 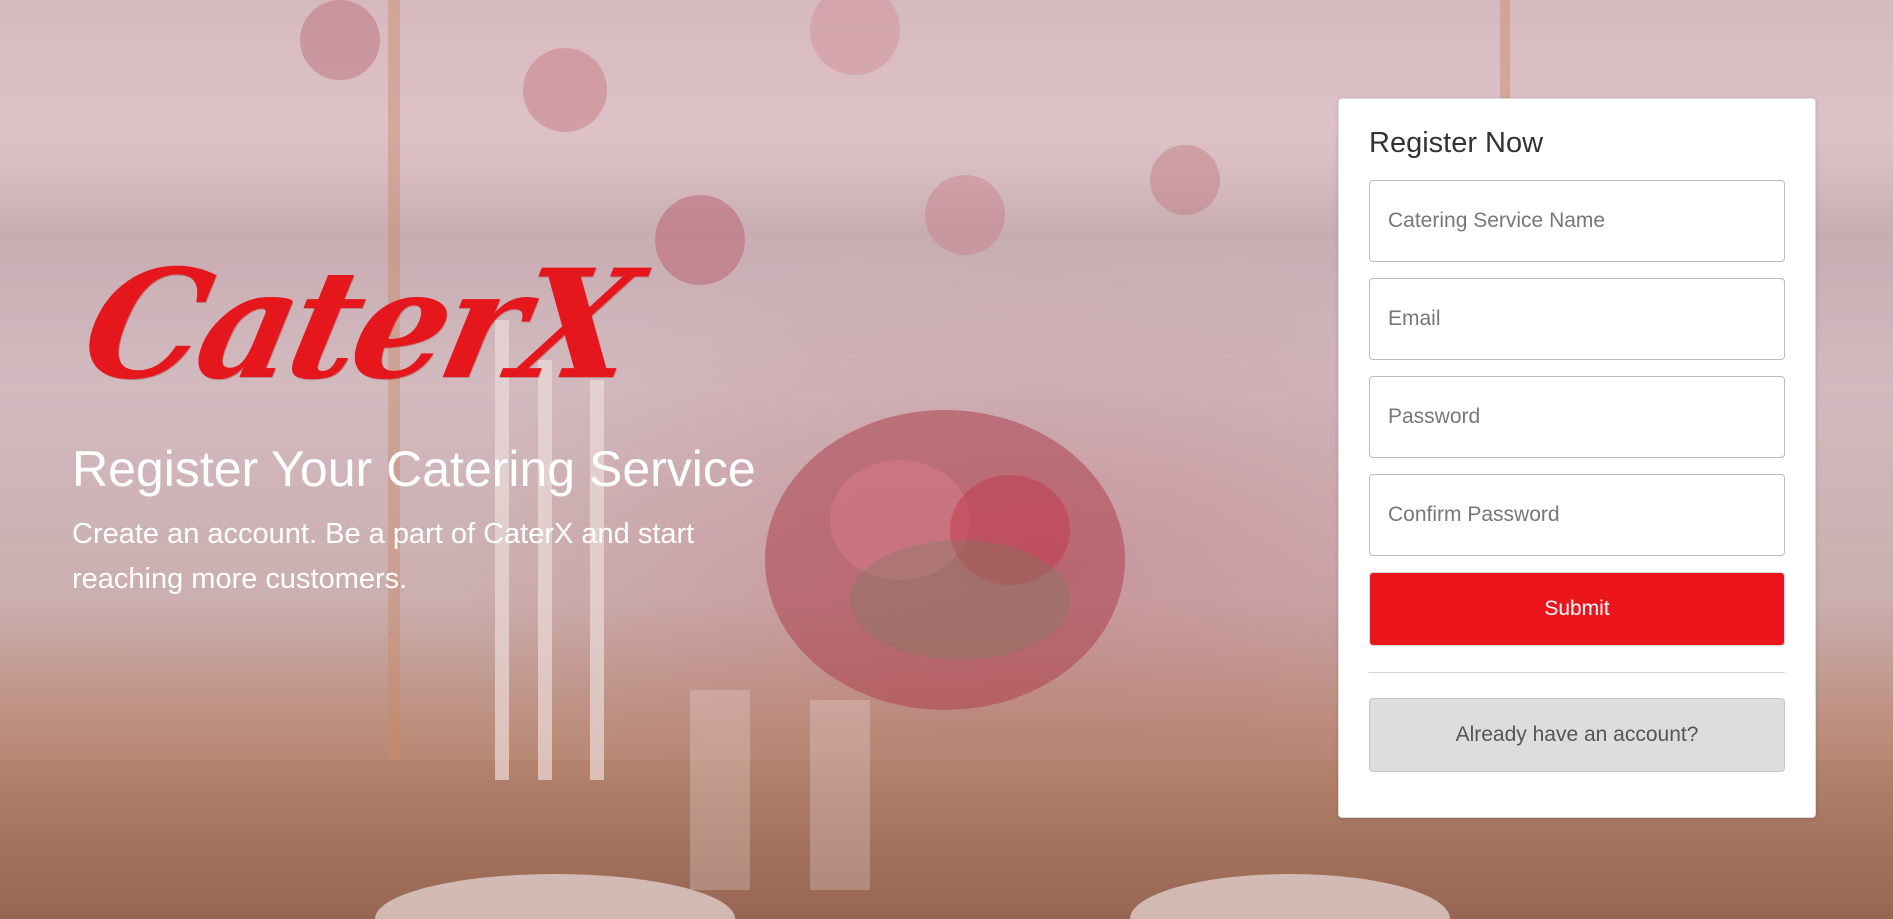 What do you see at coordinates (358, 325) in the screenshot?
I see `caterx-logo: CaterX` at bounding box center [358, 325].